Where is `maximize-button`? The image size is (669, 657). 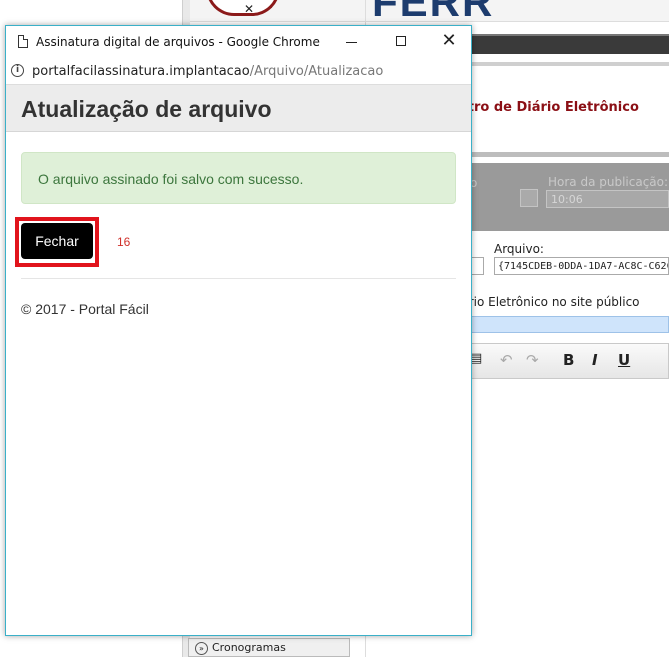
maximize-button is located at coordinates (401, 42).